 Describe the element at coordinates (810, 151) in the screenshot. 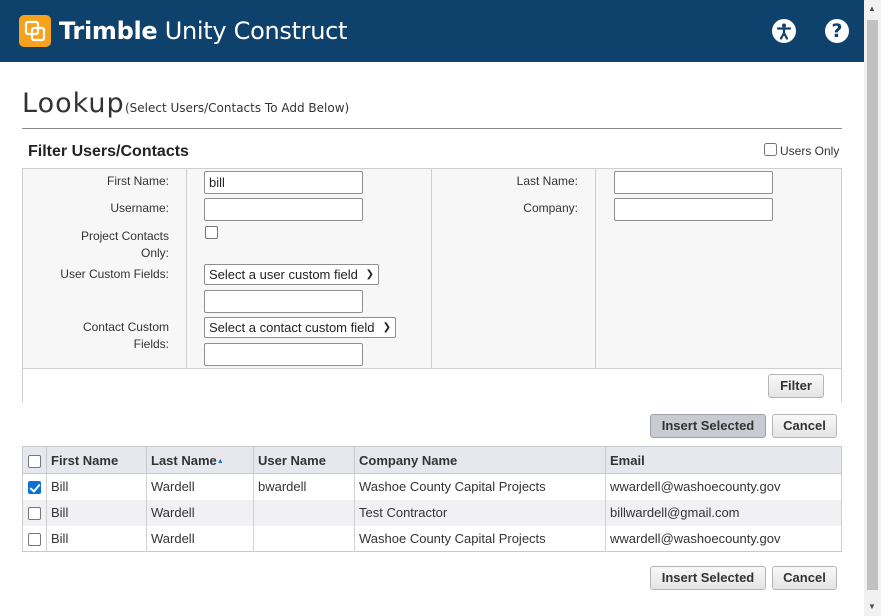

I see `users-only-label: Users Only` at that location.